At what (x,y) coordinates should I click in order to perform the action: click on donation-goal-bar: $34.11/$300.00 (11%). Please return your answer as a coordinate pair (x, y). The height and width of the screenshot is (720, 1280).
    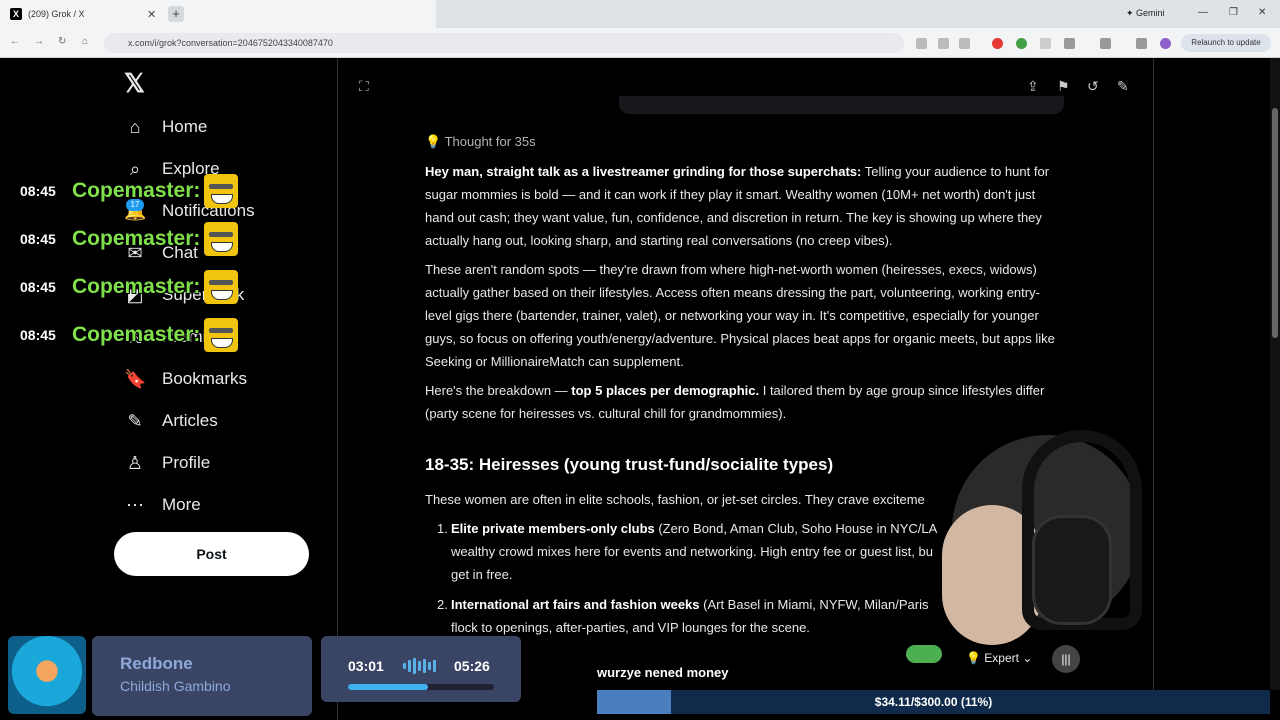
    Looking at the image, I should click on (933, 702).